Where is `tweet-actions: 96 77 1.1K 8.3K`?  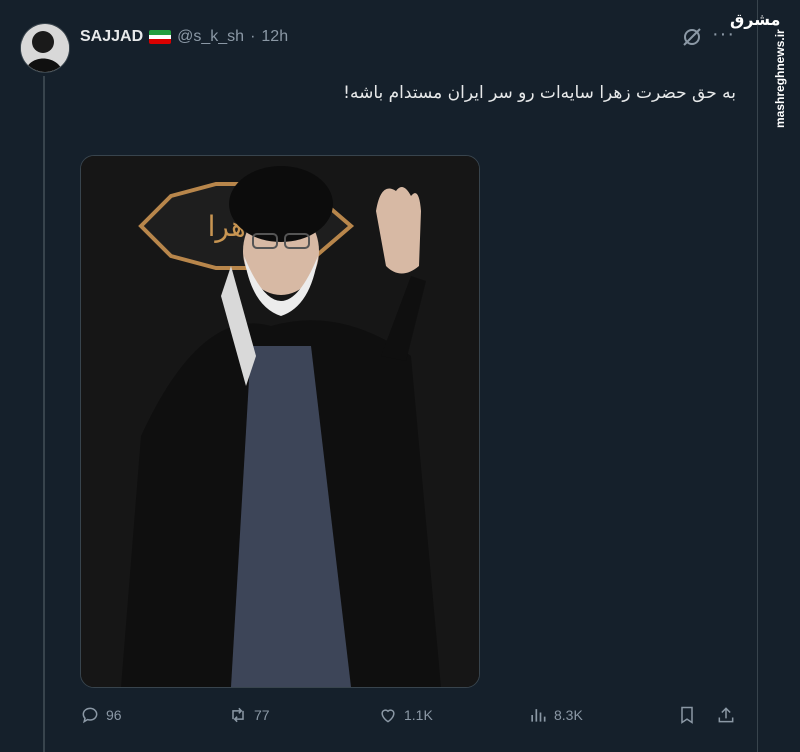
tweet-actions: 96 77 1.1K 8.3K is located at coordinates (410, 715).